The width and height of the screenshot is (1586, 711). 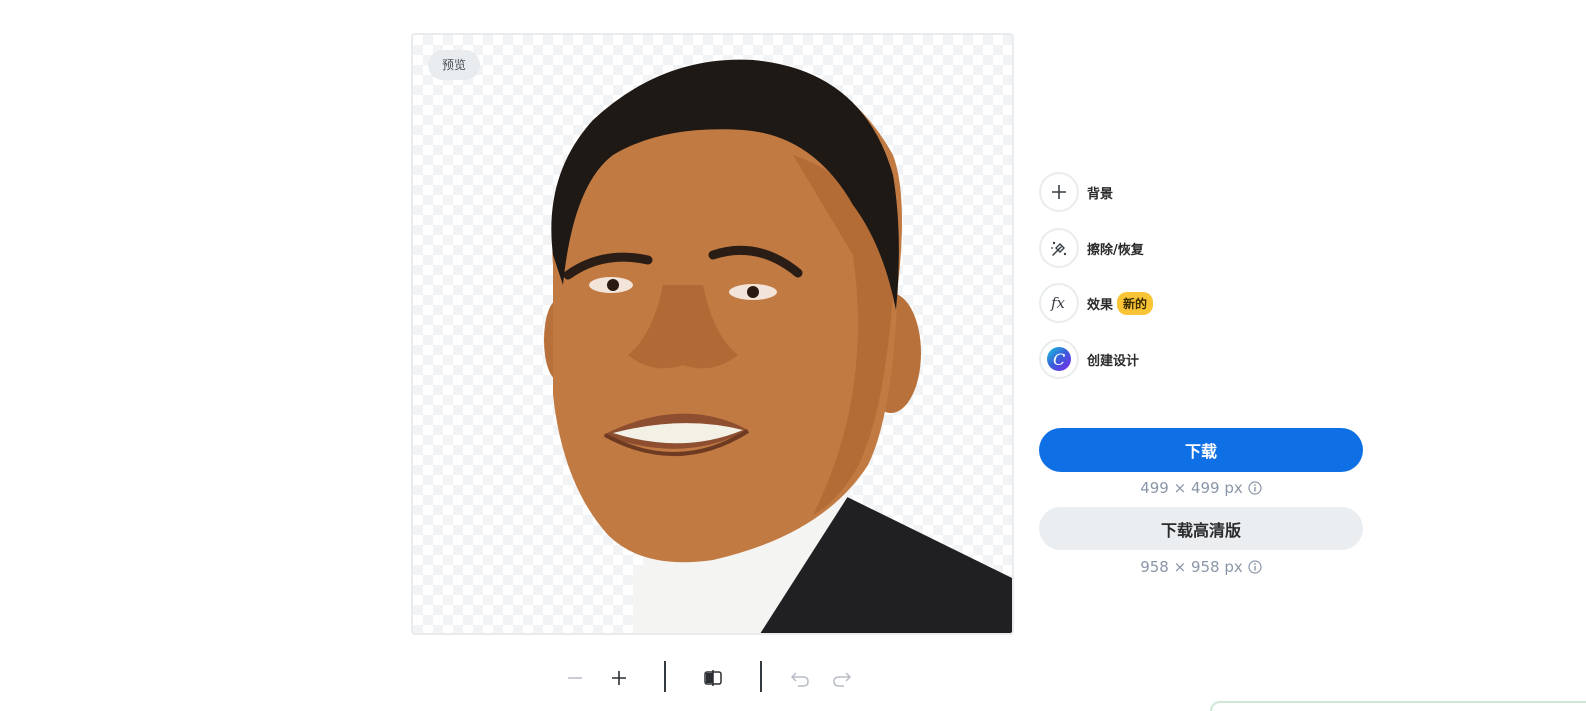 What do you see at coordinates (1201, 528) in the screenshot?
I see `download-hd-button: 下载高清版` at bounding box center [1201, 528].